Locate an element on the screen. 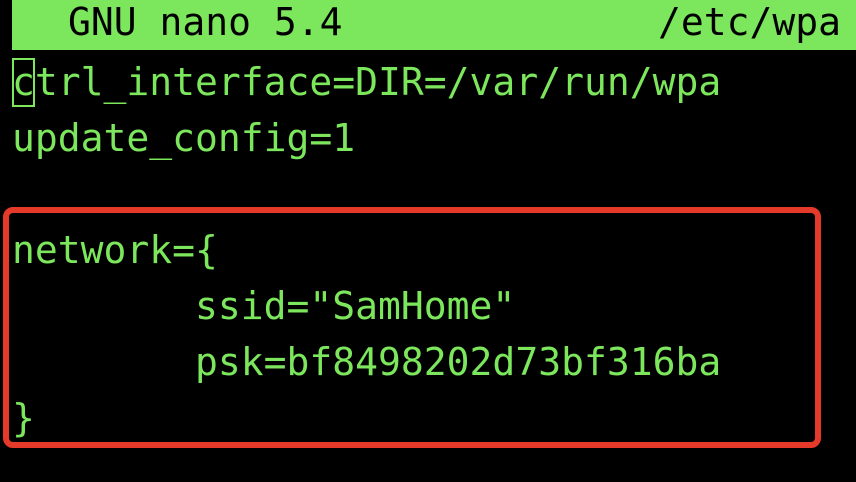  editor-line-ctrl-interface: ctrl_interface=DIR=/var/run/wpa is located at coordinates (366, 82).